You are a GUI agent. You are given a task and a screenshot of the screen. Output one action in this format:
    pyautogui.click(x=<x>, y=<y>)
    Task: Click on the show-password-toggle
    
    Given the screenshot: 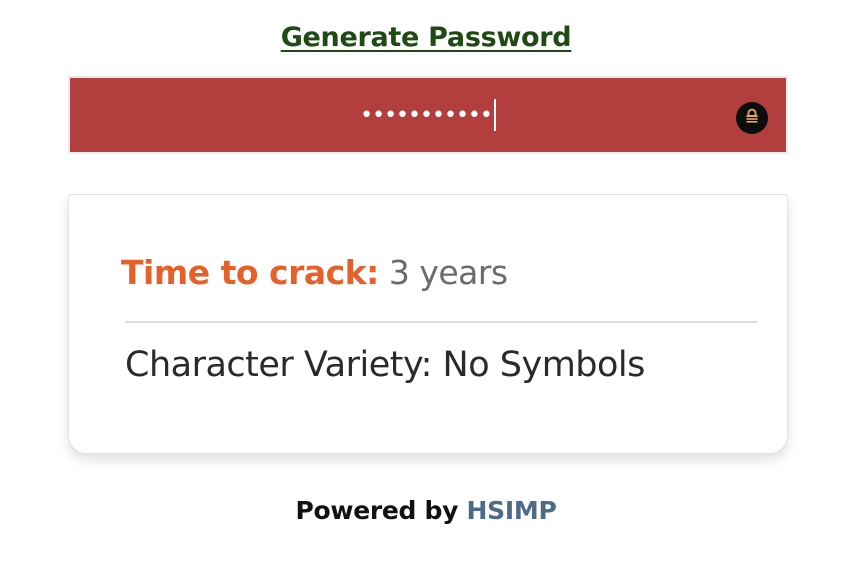 What is the action you would take?
    pyautogui.click(x=752, y=118)
    